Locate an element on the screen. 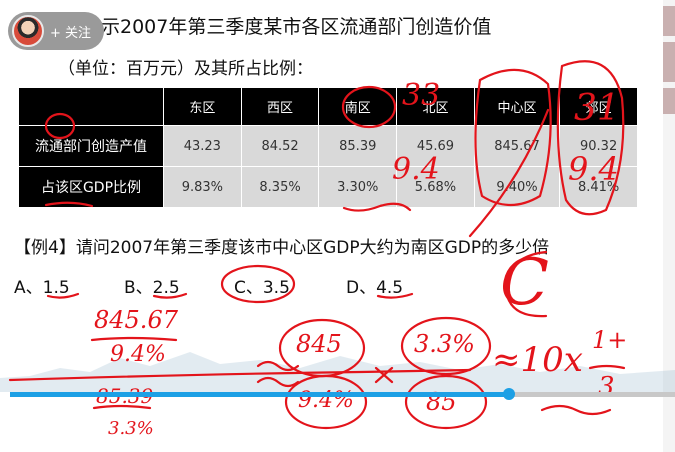  avatar is located at coordinates (28, 31).